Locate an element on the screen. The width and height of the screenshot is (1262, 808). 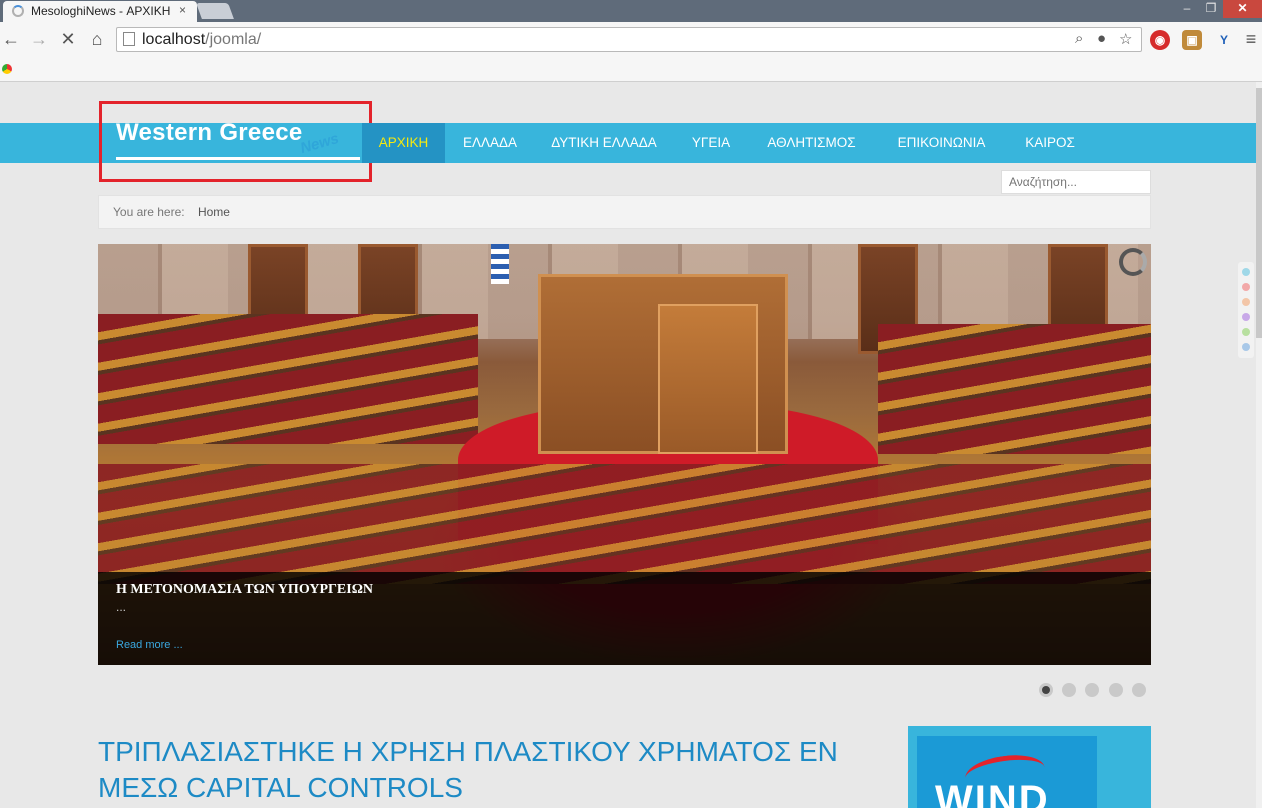
address-bar: localhost/joomla/ ⌕ ● ☆ is located at coordinates (629, 39).